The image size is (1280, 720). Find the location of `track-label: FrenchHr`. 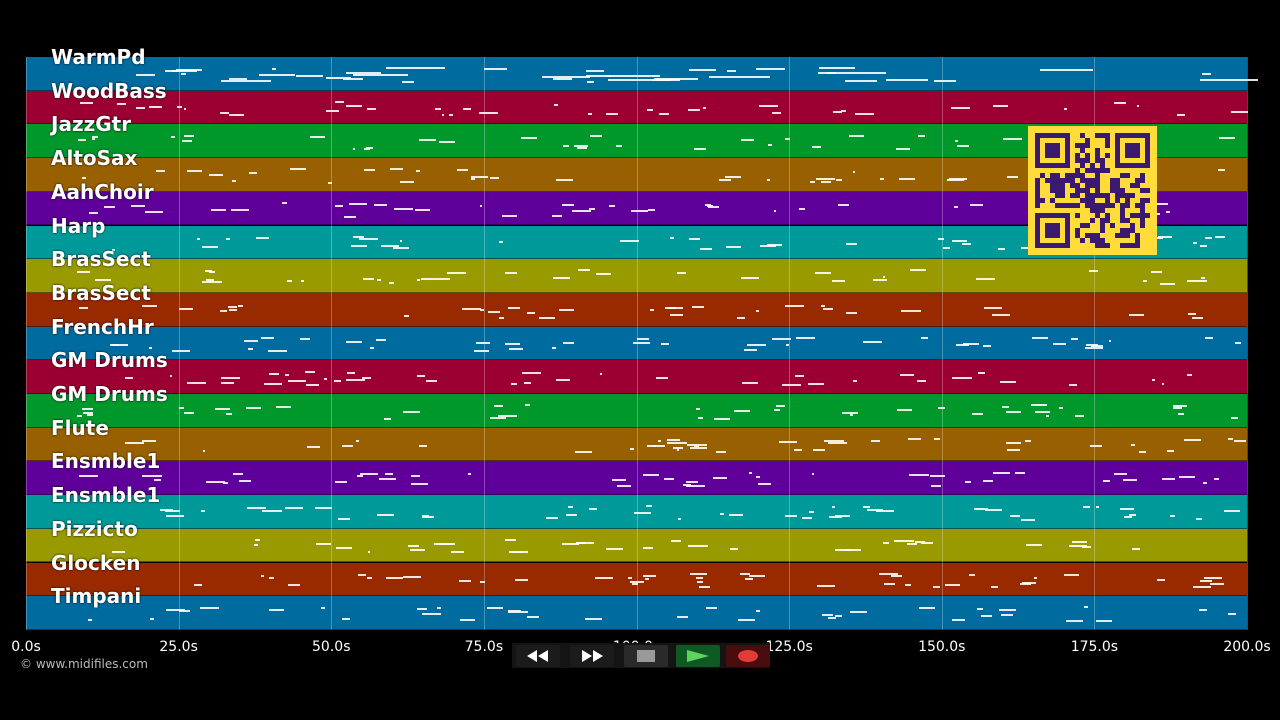

track-label: FrenchHr is located at coordinates (102, 326).